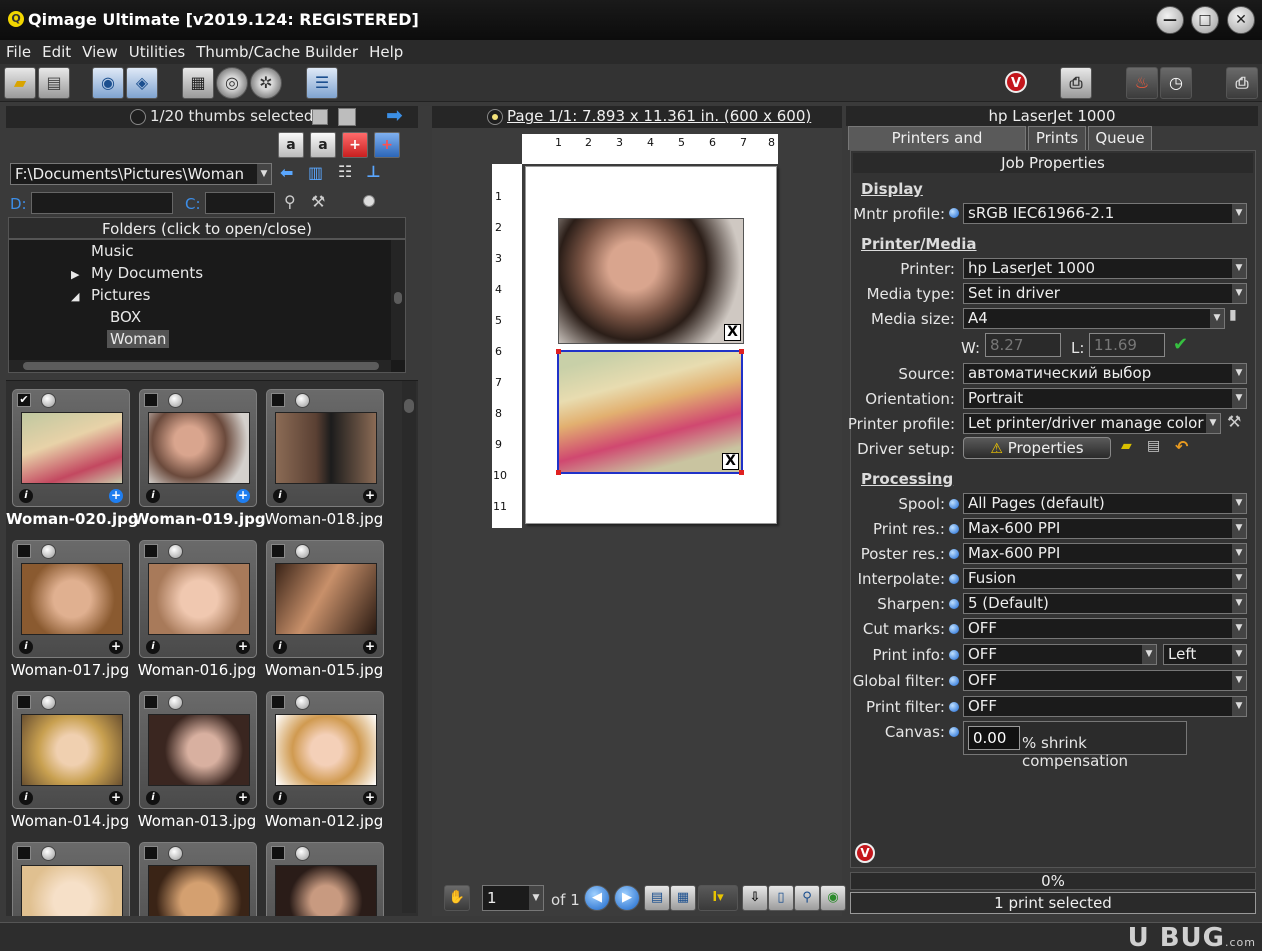 The height and width of the screenshot is (951, 1262). Describe the element at coordinates (138, 339) in the screenshot. I see `folder-woman: Woman` at that location.